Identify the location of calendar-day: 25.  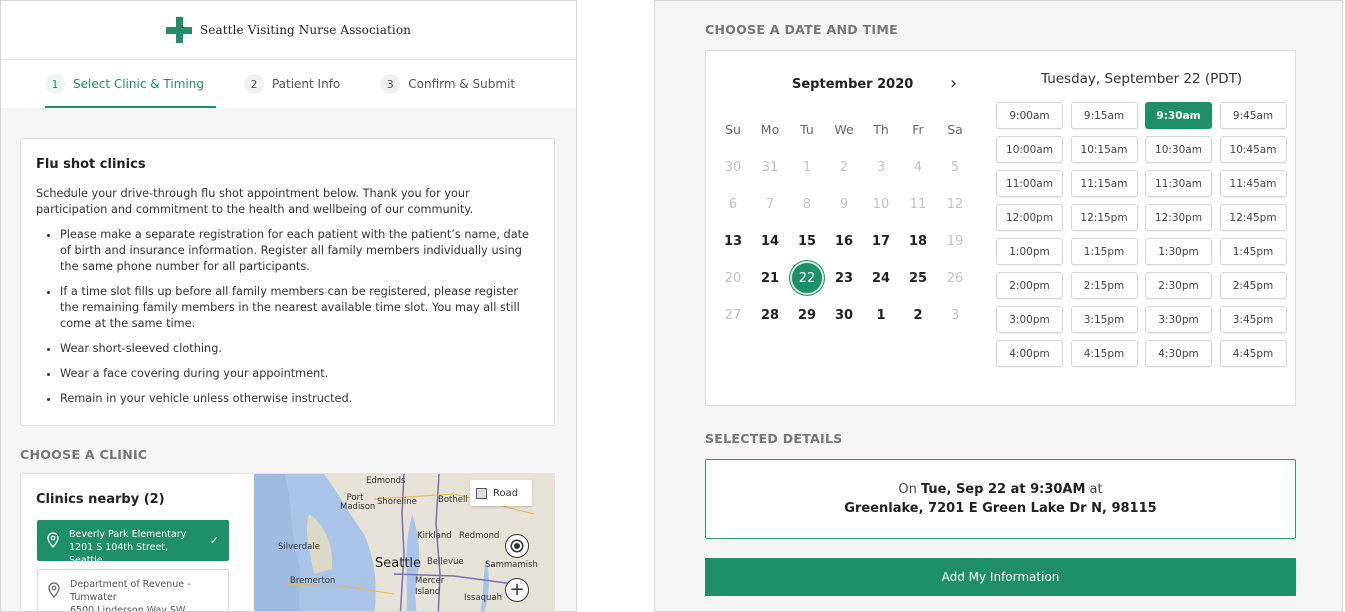
(918, 278).